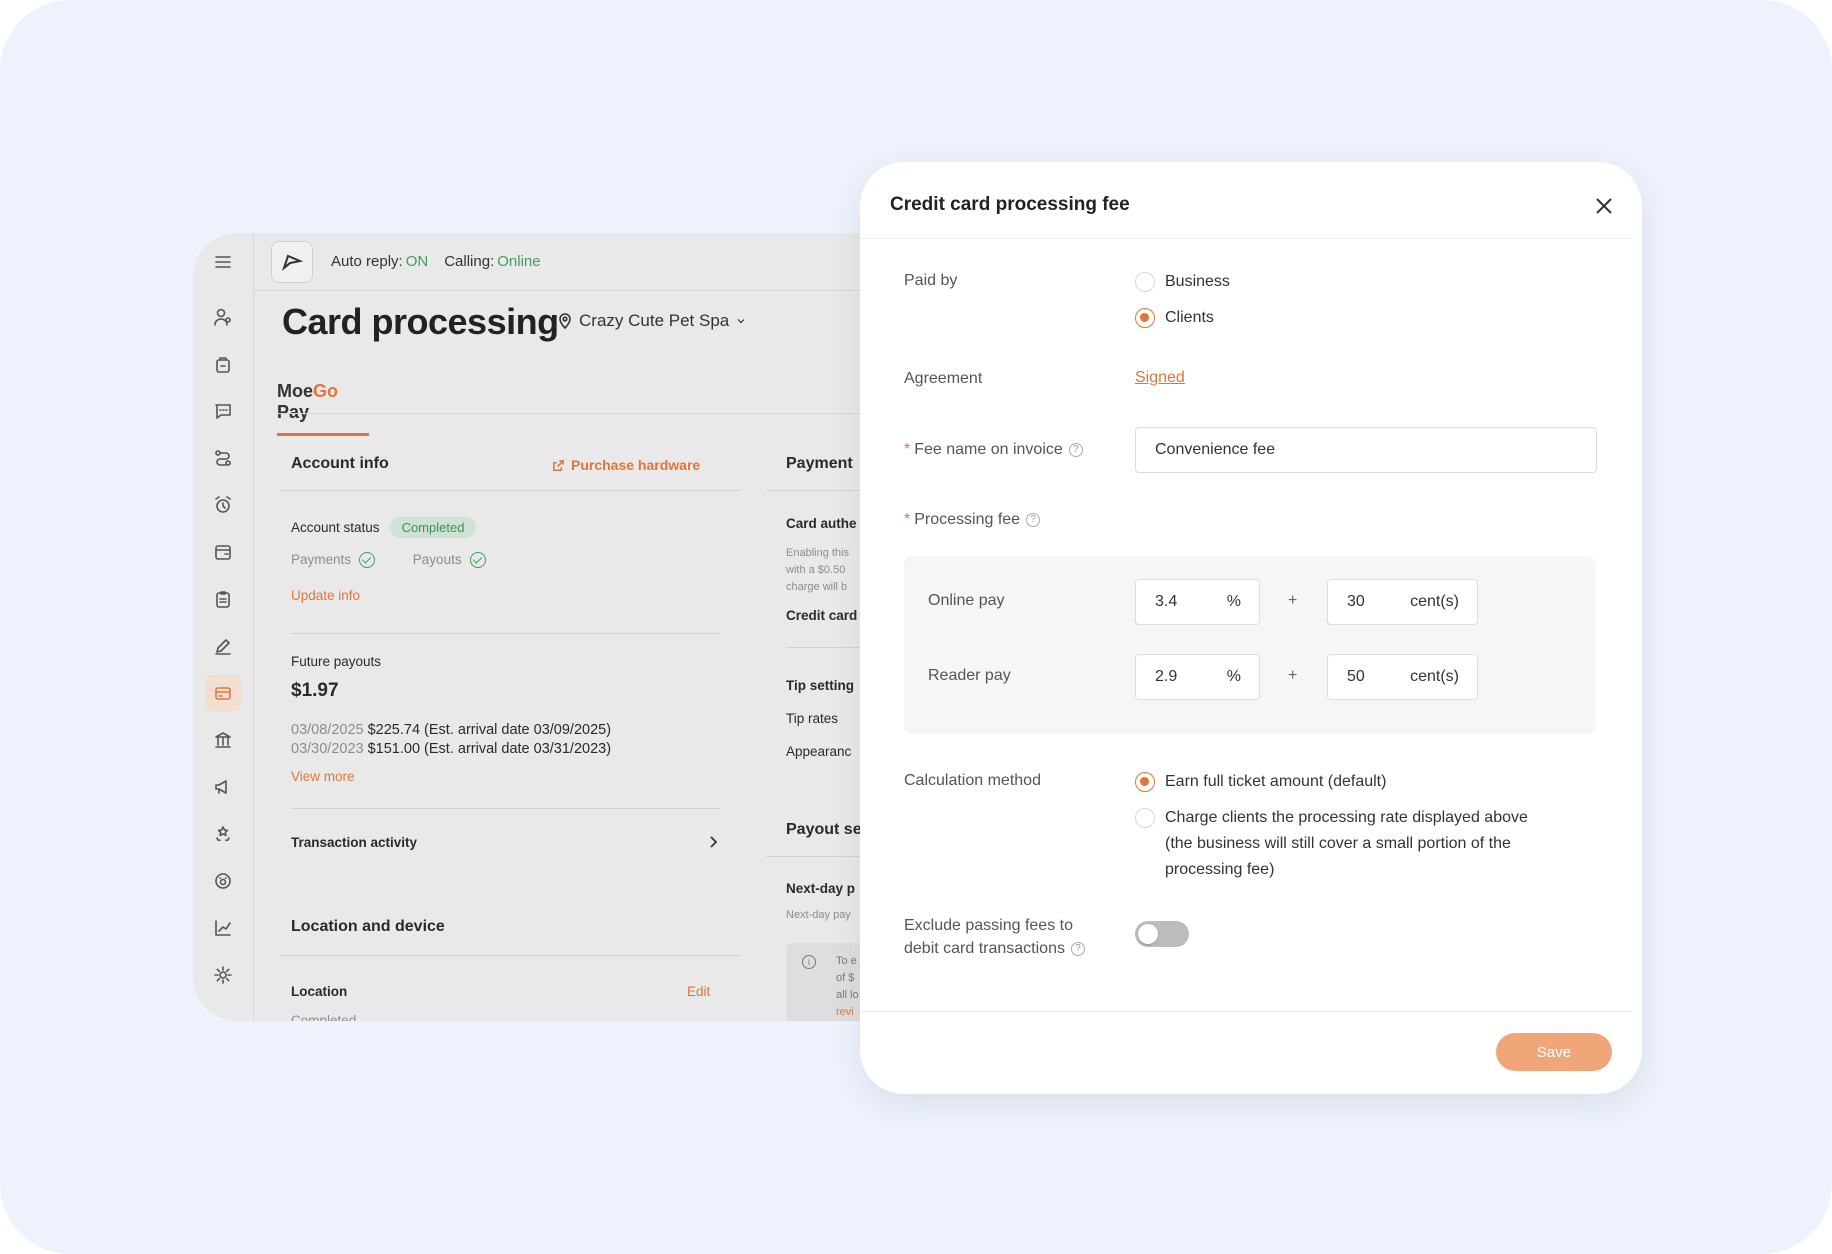 The image size is (1832, 1254). I want to click on company-logo-icon, so click(292, 261).